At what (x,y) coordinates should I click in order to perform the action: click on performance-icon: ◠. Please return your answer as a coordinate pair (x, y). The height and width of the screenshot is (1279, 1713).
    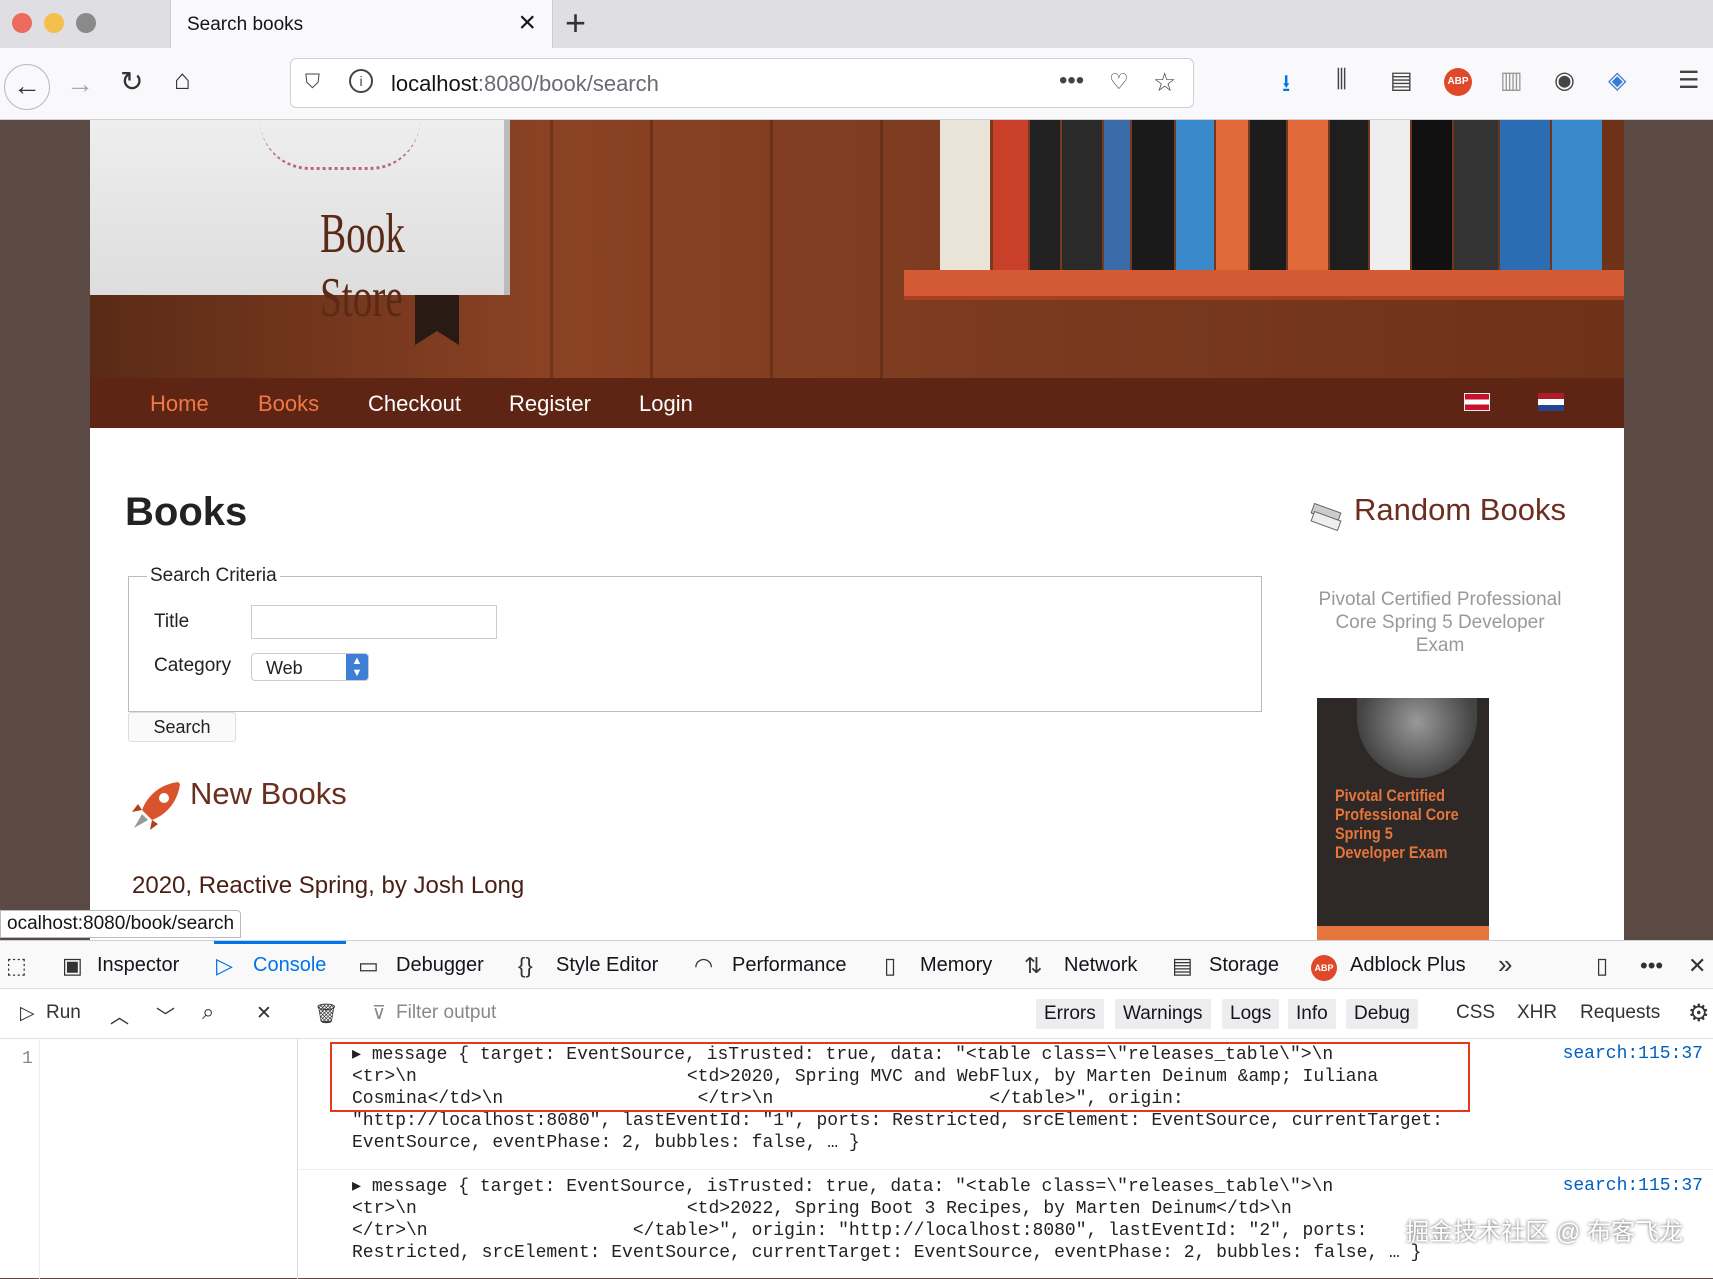
    Looking at the image, I should click on (704, 965).